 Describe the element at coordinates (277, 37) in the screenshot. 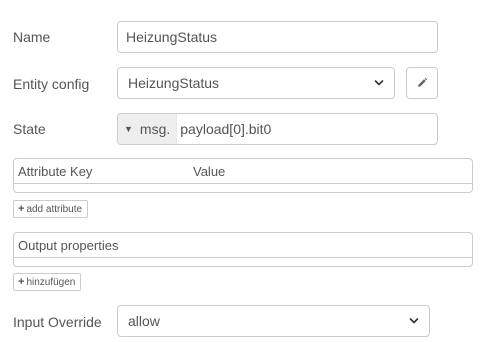

I see `name-input: HeizungStatus` at that location.